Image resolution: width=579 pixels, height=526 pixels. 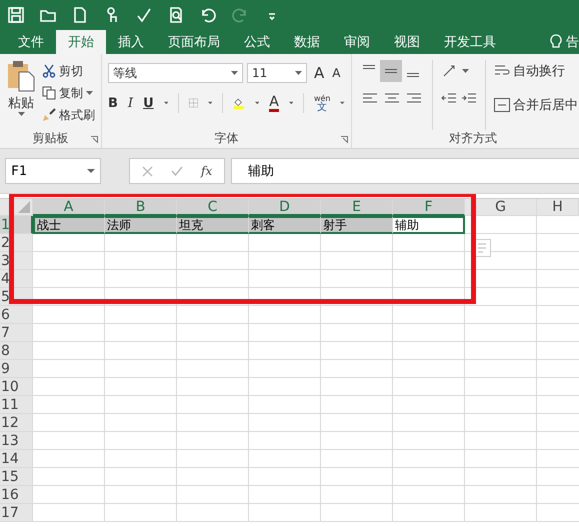 What do you see at coordinates (16, 441) in the screenshot?
I see `row-header: 13` at bounding box center [16, 441].